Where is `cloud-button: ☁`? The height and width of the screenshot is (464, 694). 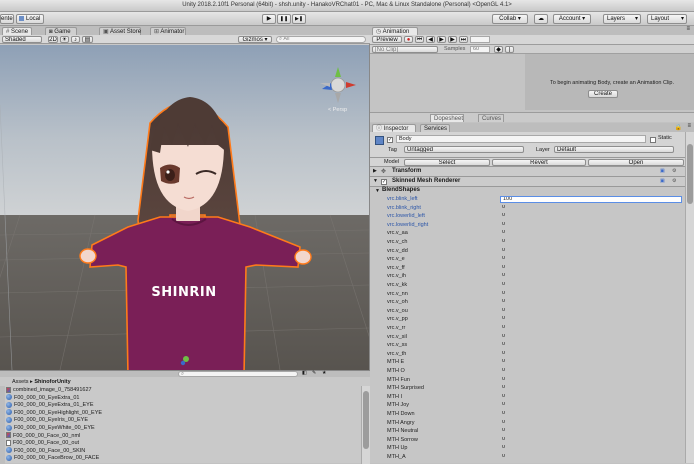
cloud-button: ☁ is located at coordinates (541, 19).